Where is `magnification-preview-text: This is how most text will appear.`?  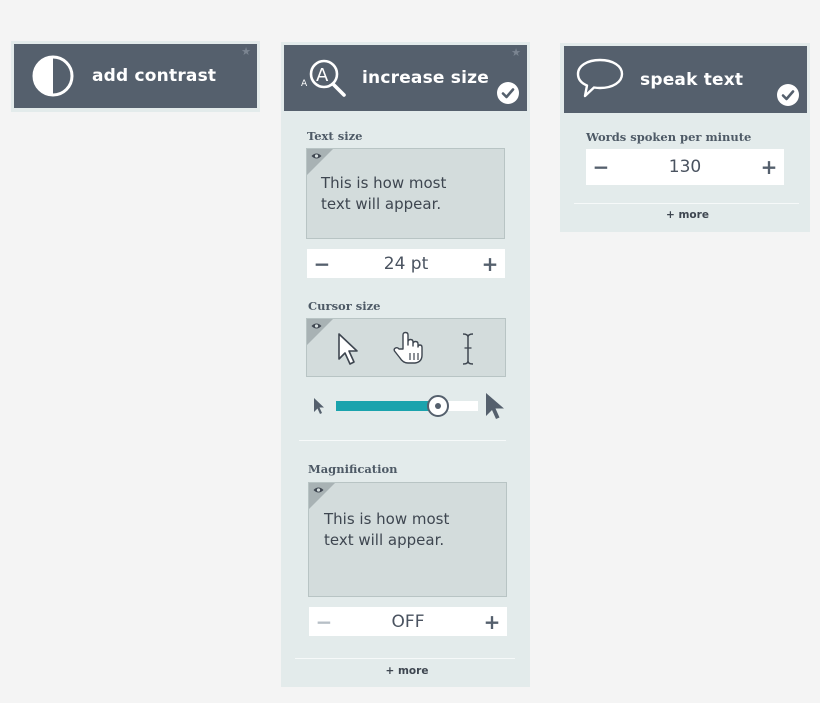
magnification-preview-text: This is how most text will appear. is located at coordinates (386, 530).